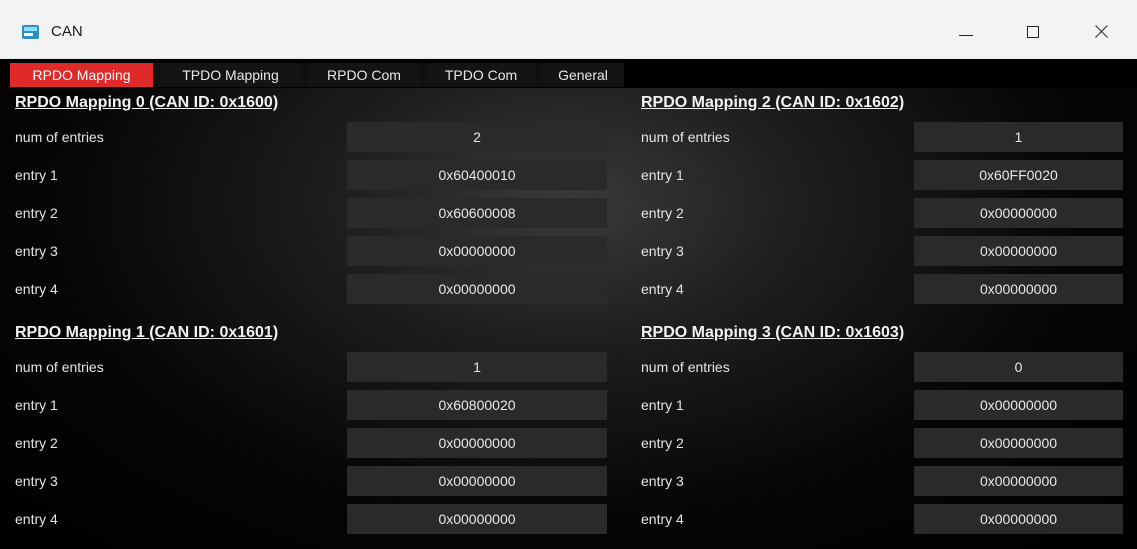 This screenshot has height=549, width=1137. What do you see at coordinates (1018, 405) in the screenshot?
I see `entry-1-field: 0x00000000` at bounding box center [1018, 405].